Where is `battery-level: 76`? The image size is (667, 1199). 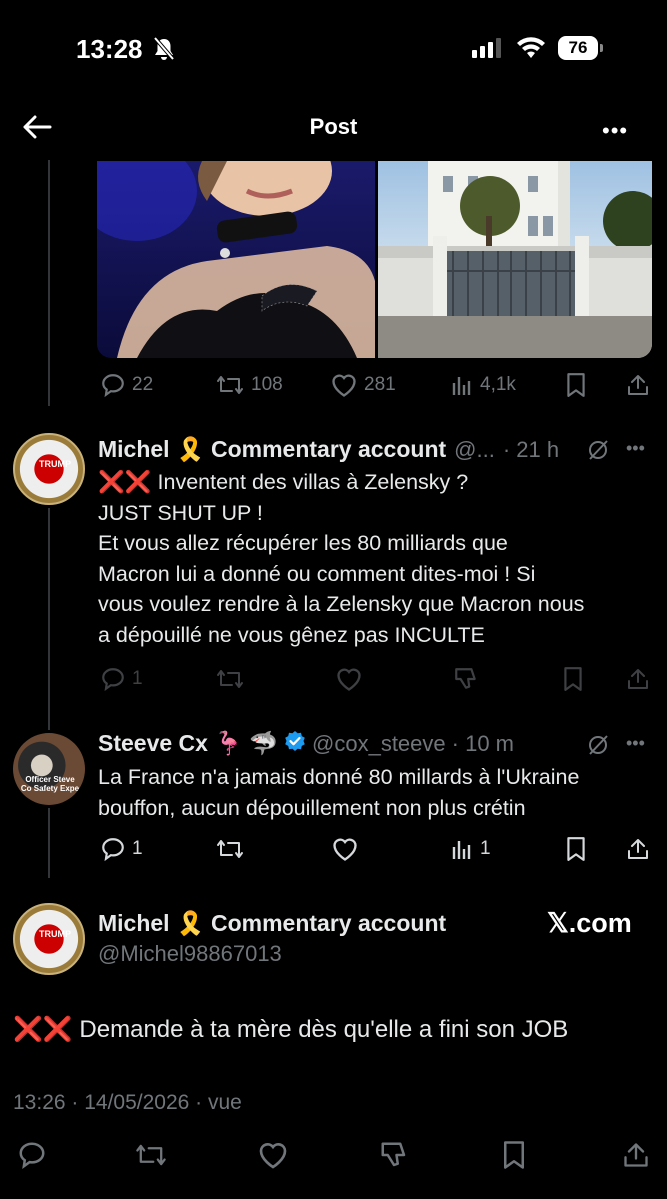
battery-level: 76 is located at coordinates (578, 48).